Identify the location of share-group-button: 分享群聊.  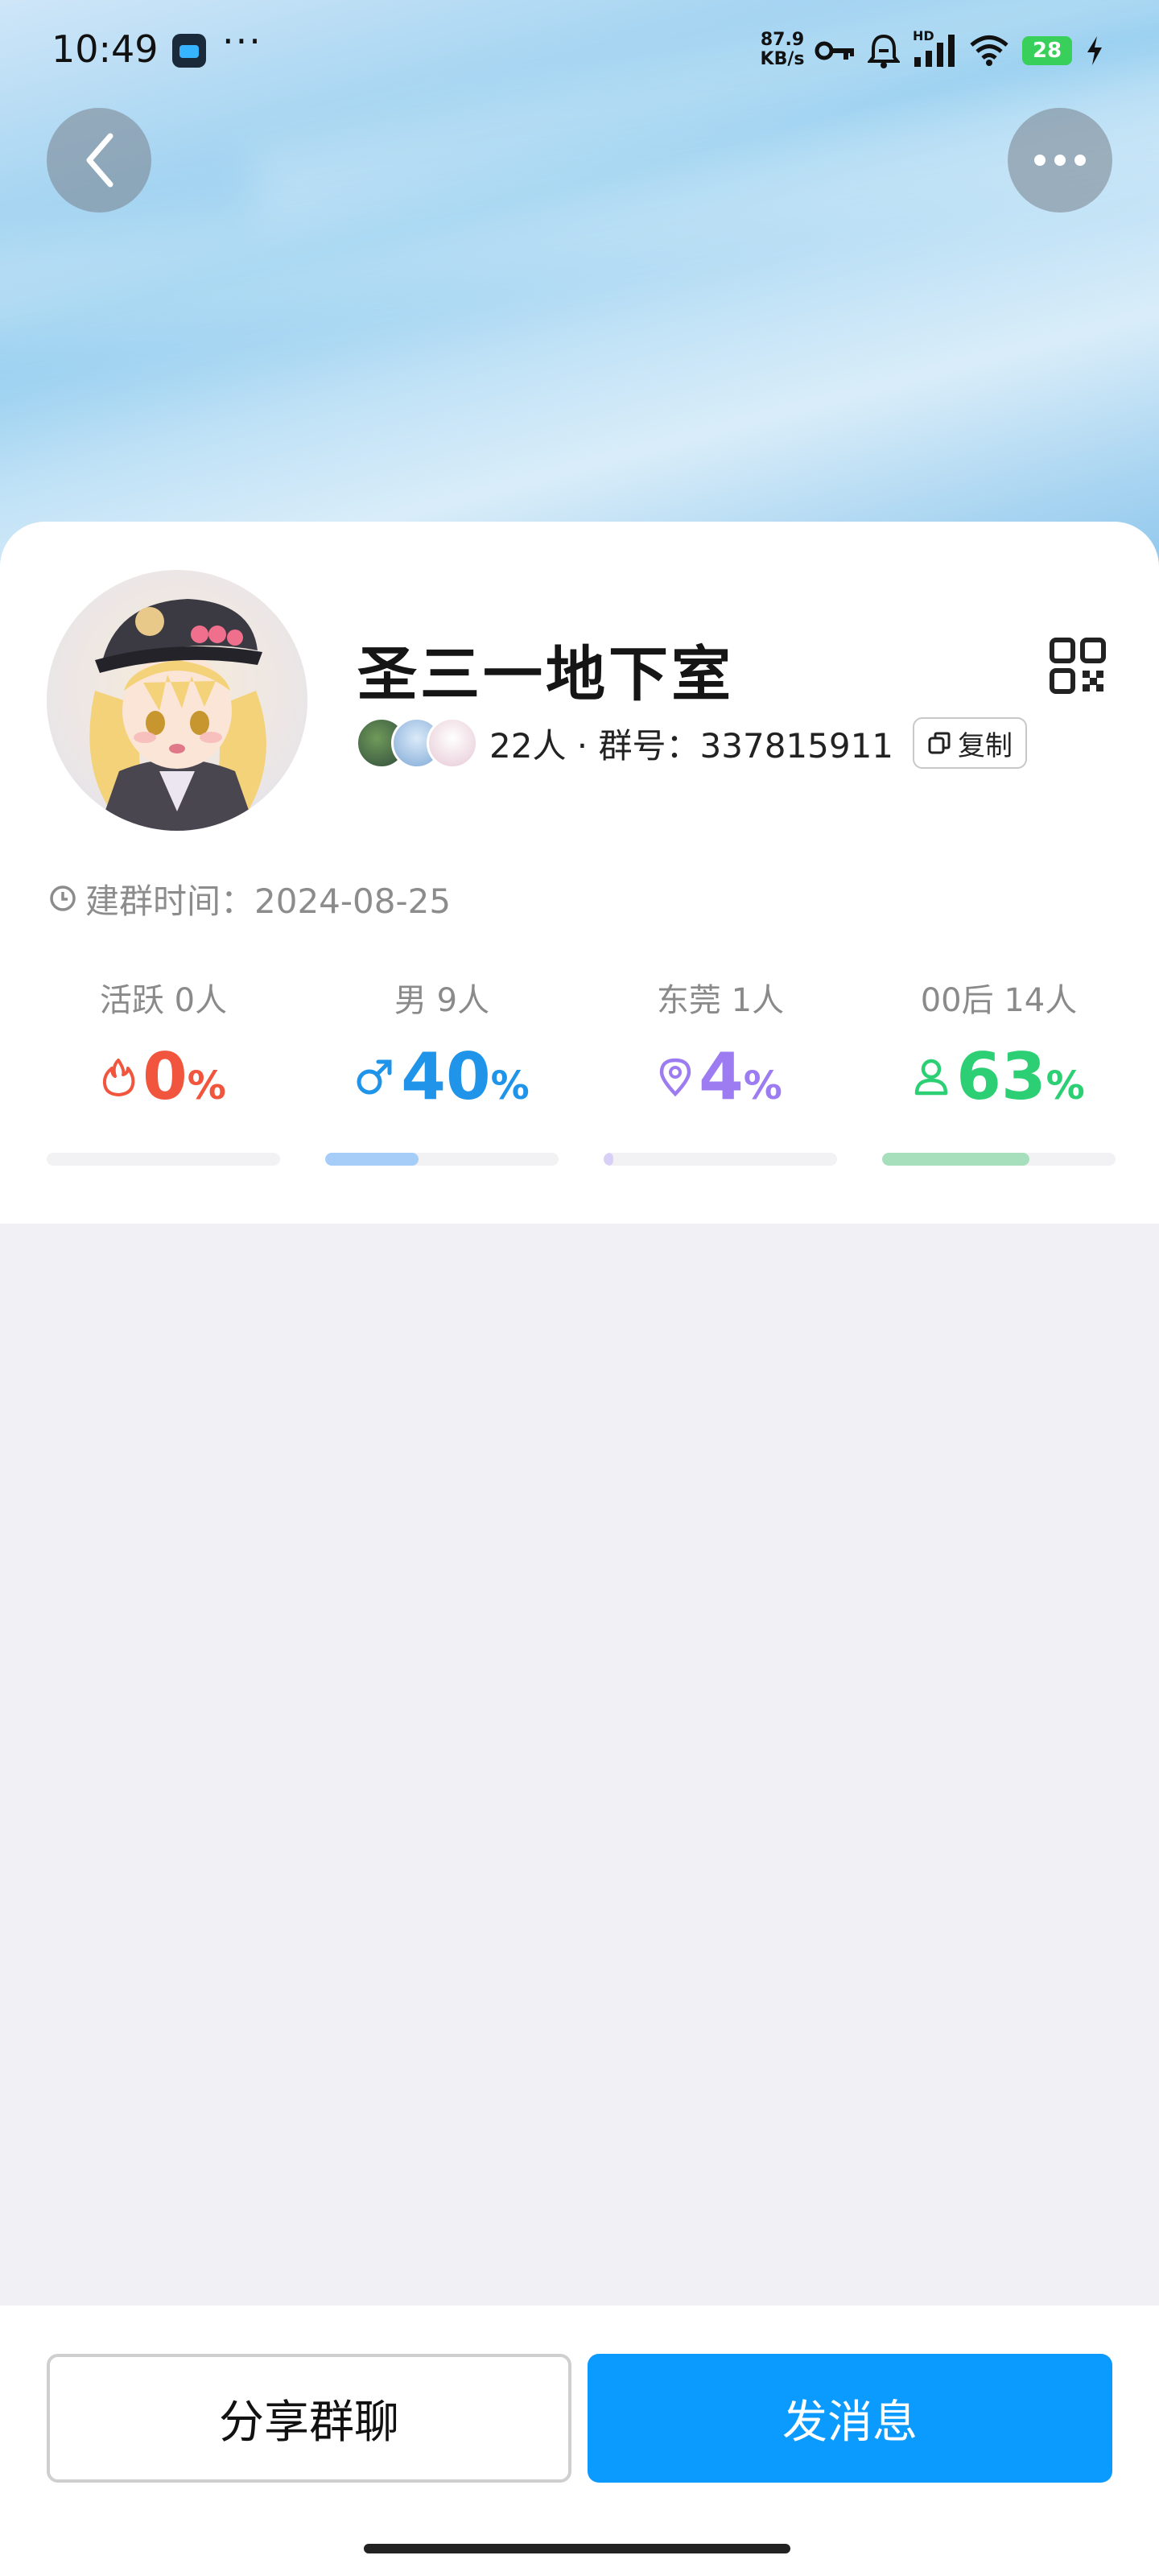
(309, 2418).